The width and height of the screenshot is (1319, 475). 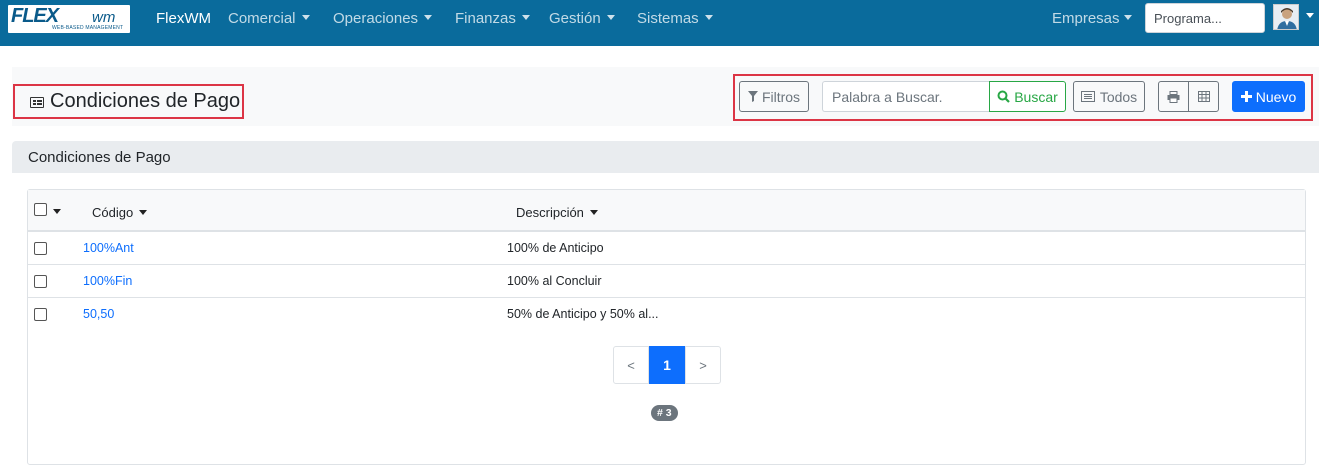 What do you see at coordinates (69, 19) in the screenshot?
I see `flexwm-logo: FLEX wm WEB-BASED MANAGEMENT` at bounding box center [69, 19].